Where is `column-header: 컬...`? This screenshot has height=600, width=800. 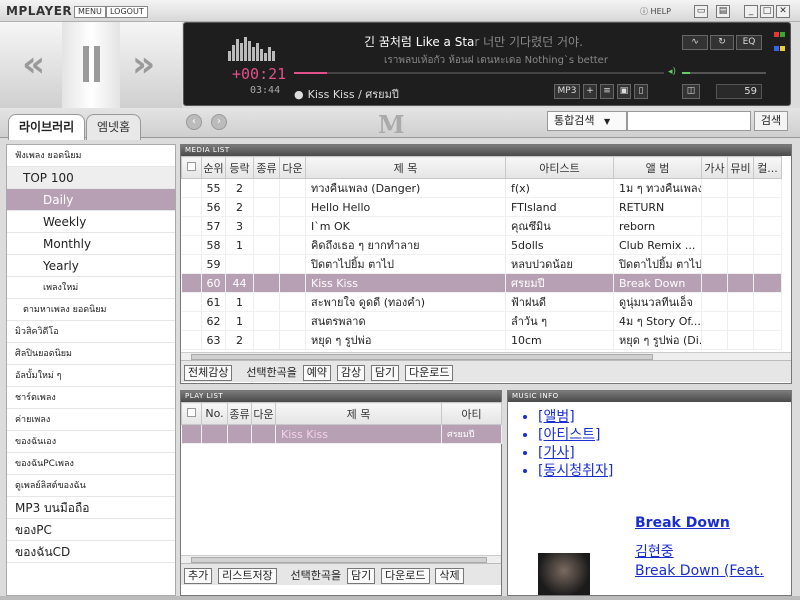
column-header: 컬... is located at coordinates (767, 167).